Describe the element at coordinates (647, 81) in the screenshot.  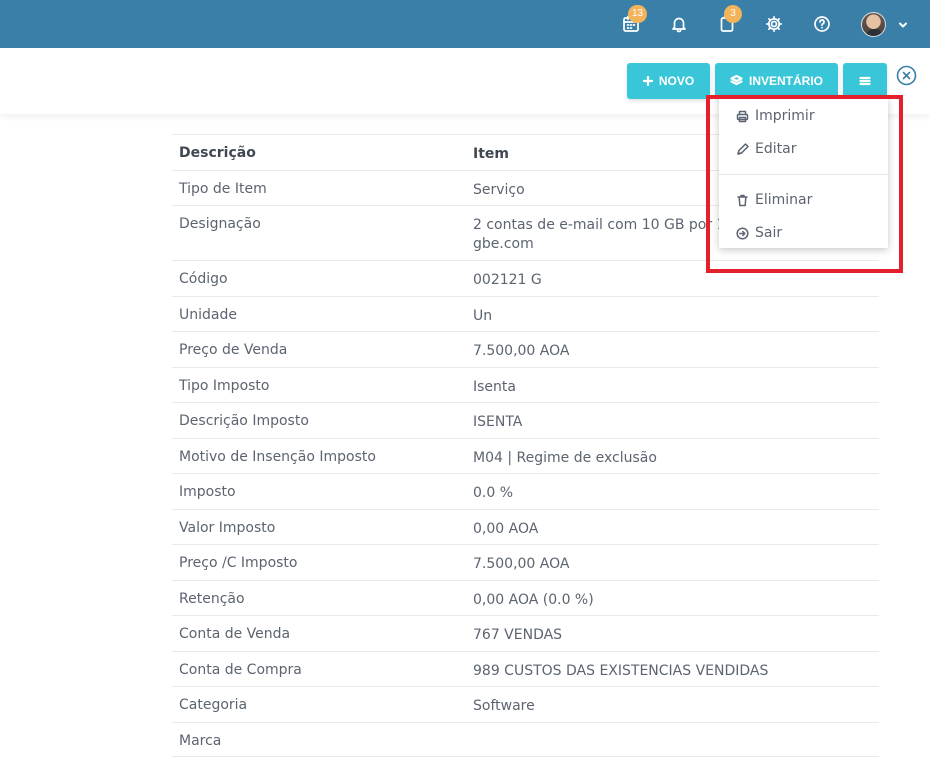
I see `plus-icon` at that location.